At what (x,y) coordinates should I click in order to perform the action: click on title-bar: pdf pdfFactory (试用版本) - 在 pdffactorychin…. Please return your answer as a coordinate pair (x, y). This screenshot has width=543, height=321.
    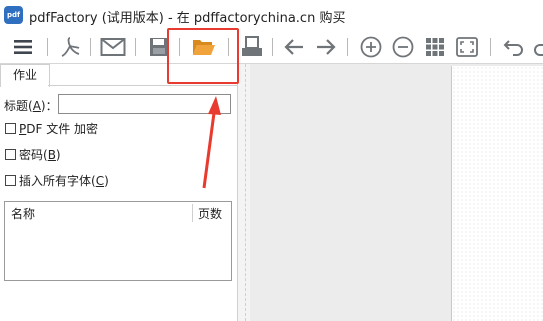
    Looking at the image, I should click on (271, 15).